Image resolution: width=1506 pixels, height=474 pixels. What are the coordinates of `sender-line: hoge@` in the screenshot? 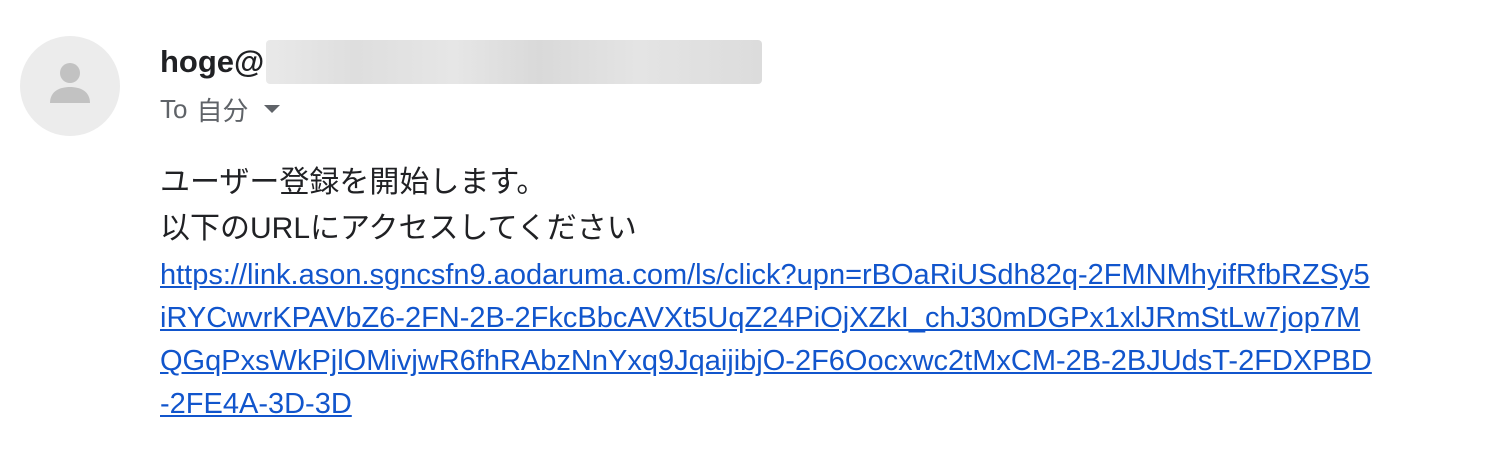 It's located at (461, 62).